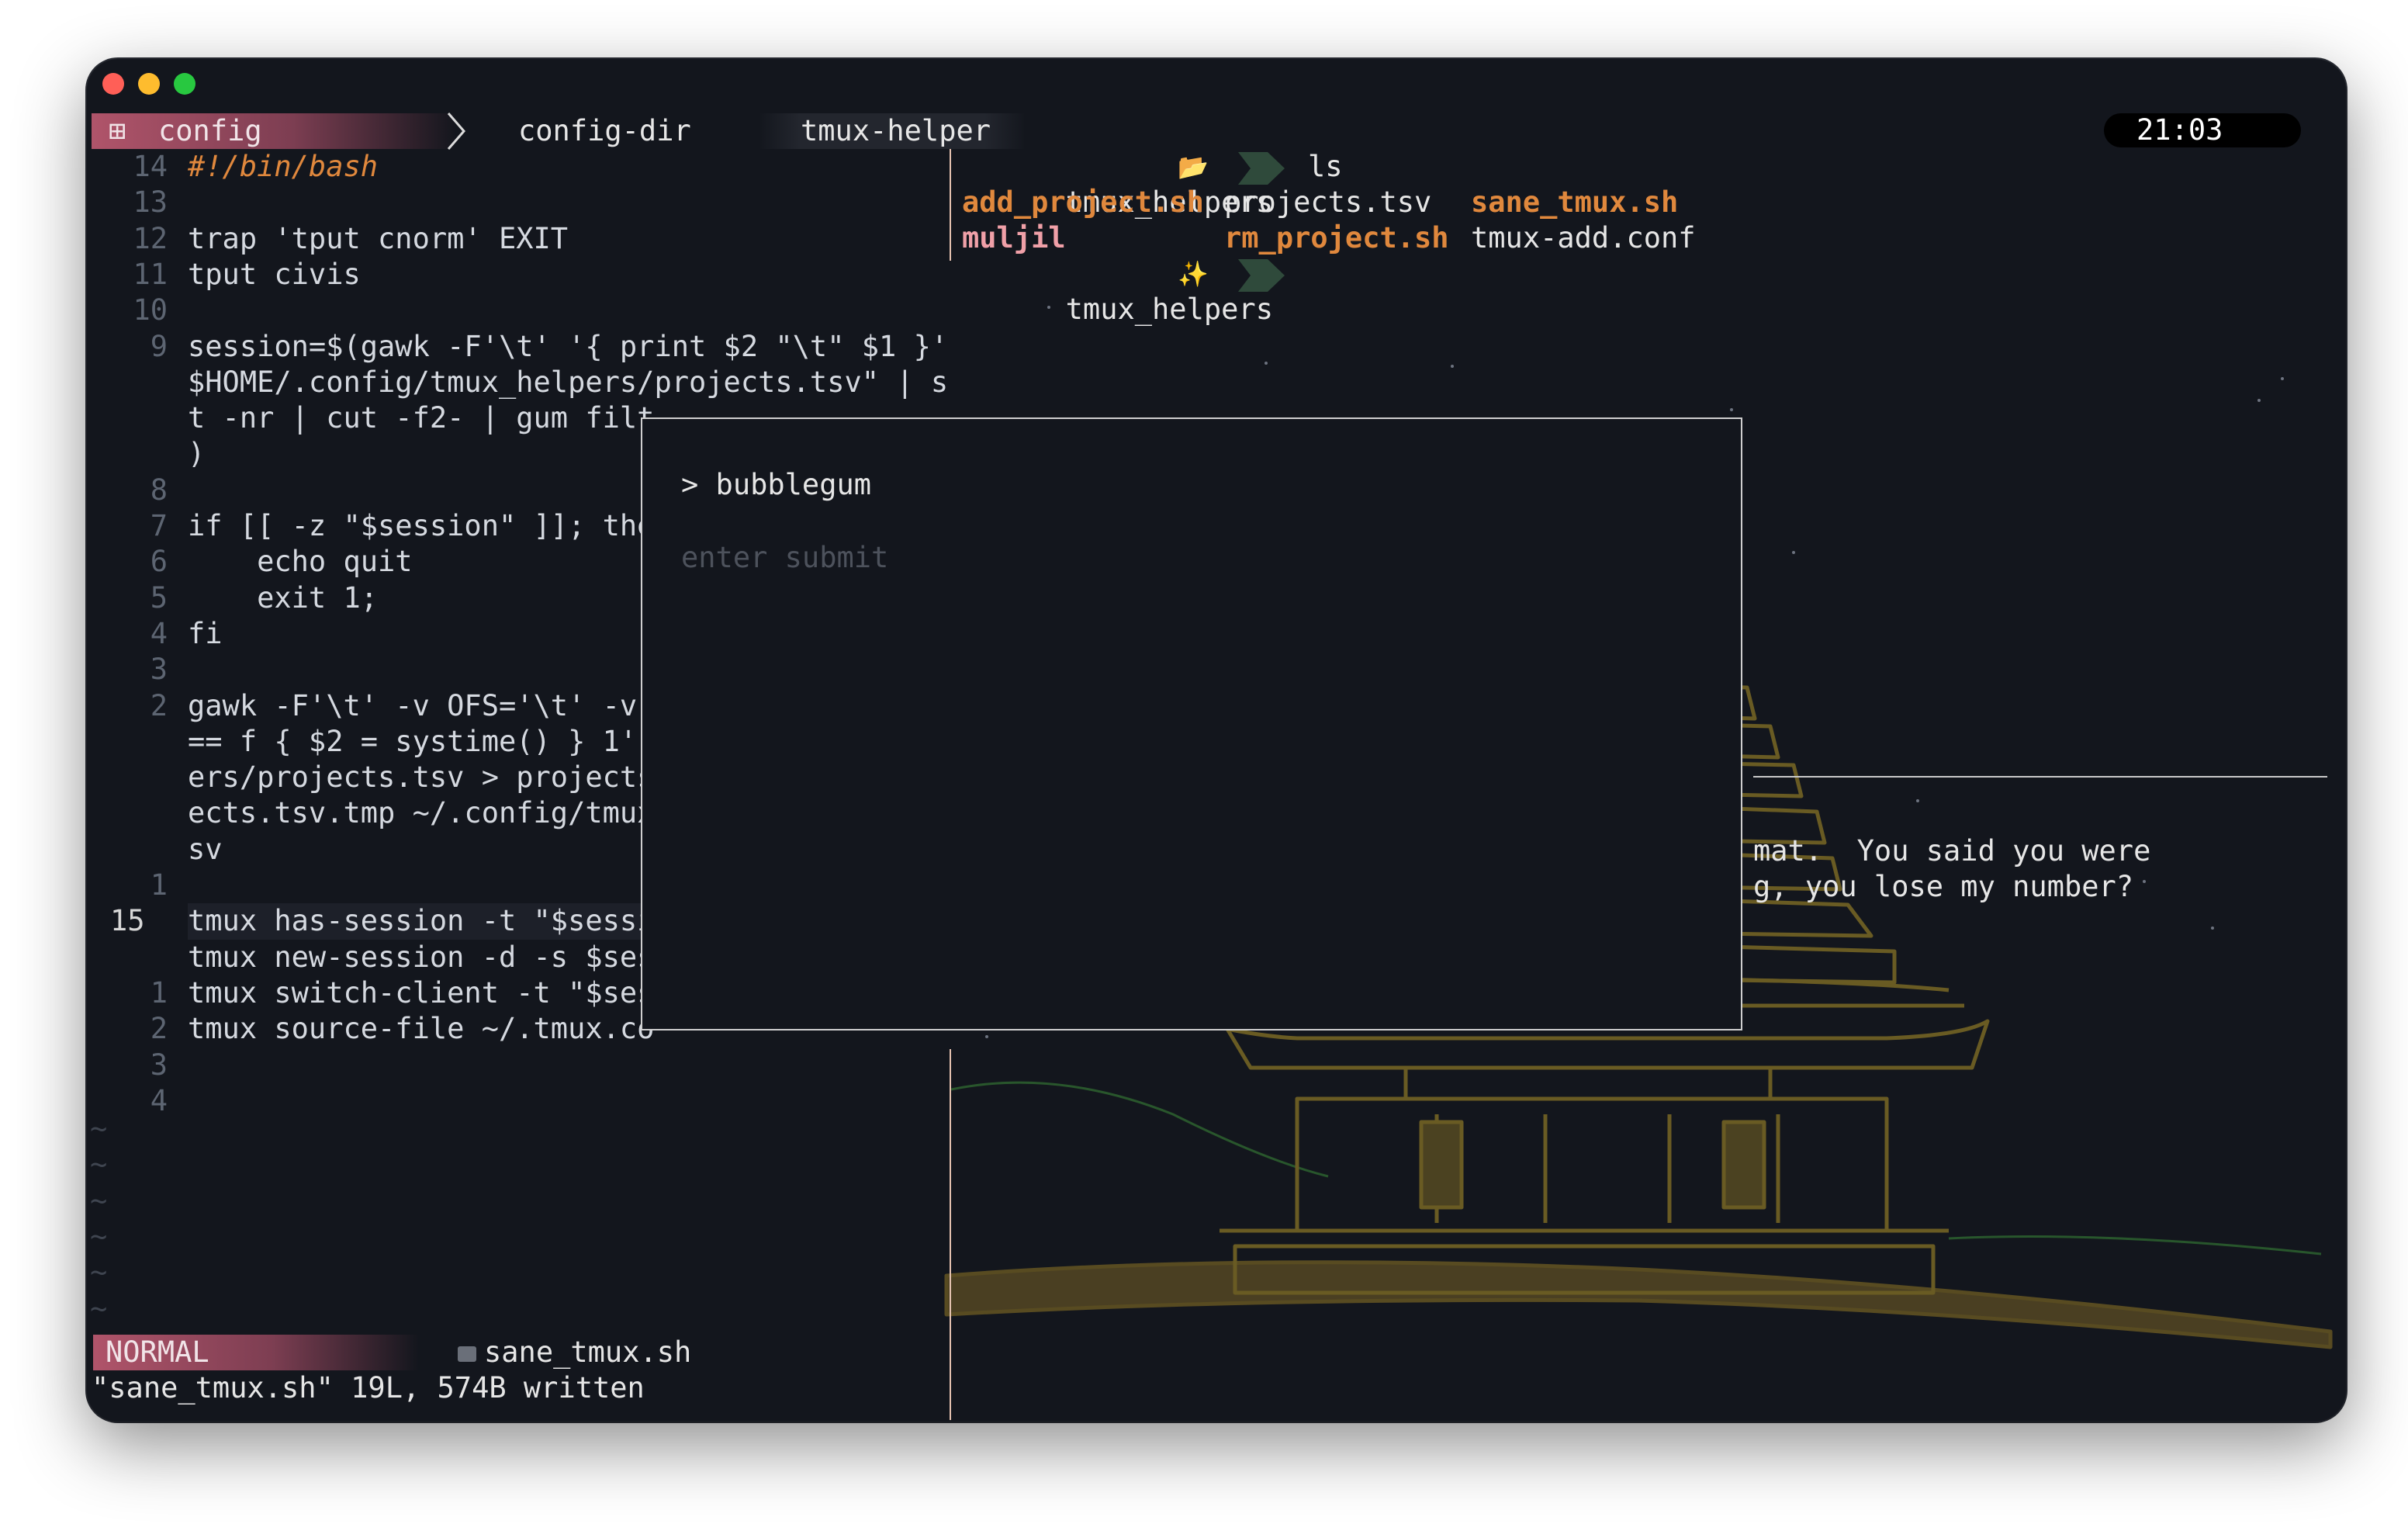  What do you see at coordinates (283, 167) in the screenshot?
I see `code-line: #!/bin/bash` at bounding box center [283, 167].